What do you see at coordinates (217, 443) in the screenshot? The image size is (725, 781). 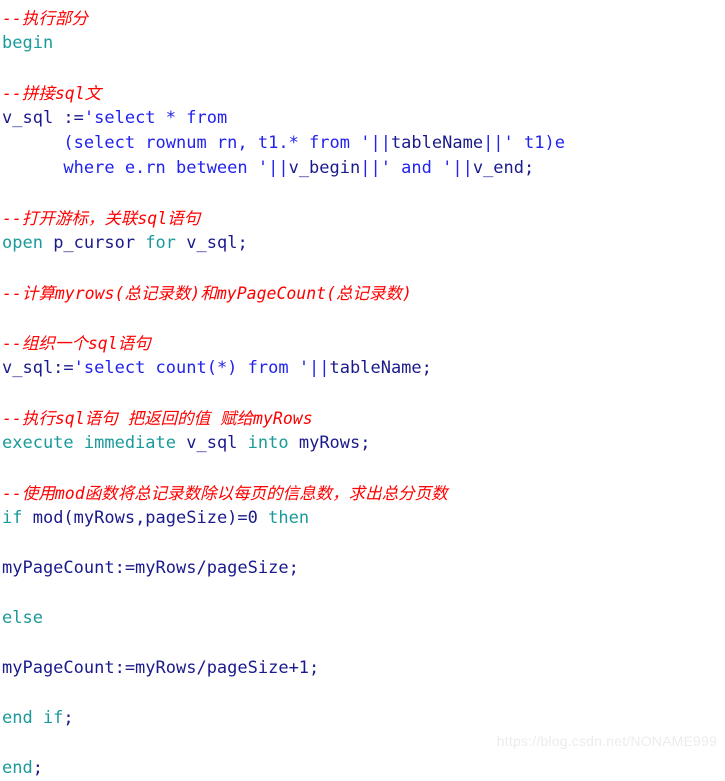 I see `code-token-id: v_sql` at bounding box center [217, 443].